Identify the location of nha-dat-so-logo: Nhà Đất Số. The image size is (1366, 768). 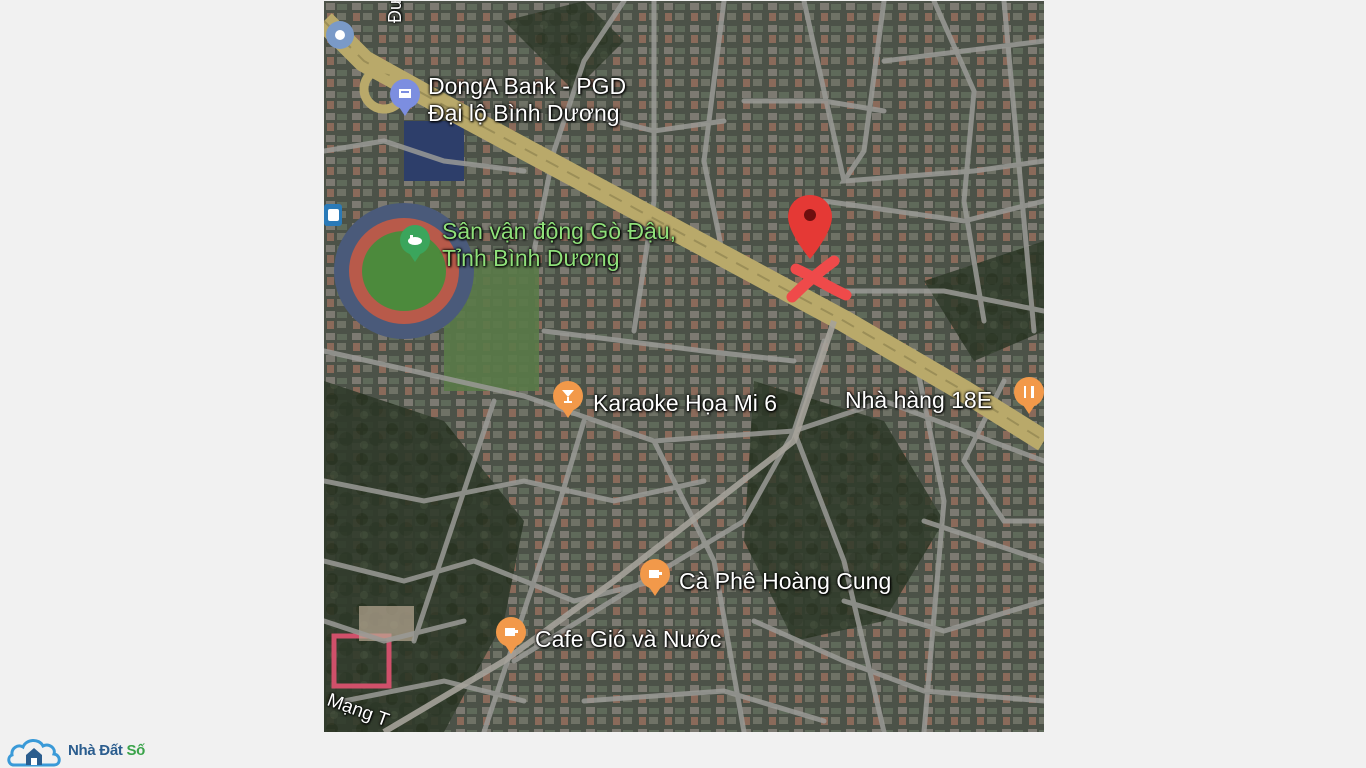
(75, 750).